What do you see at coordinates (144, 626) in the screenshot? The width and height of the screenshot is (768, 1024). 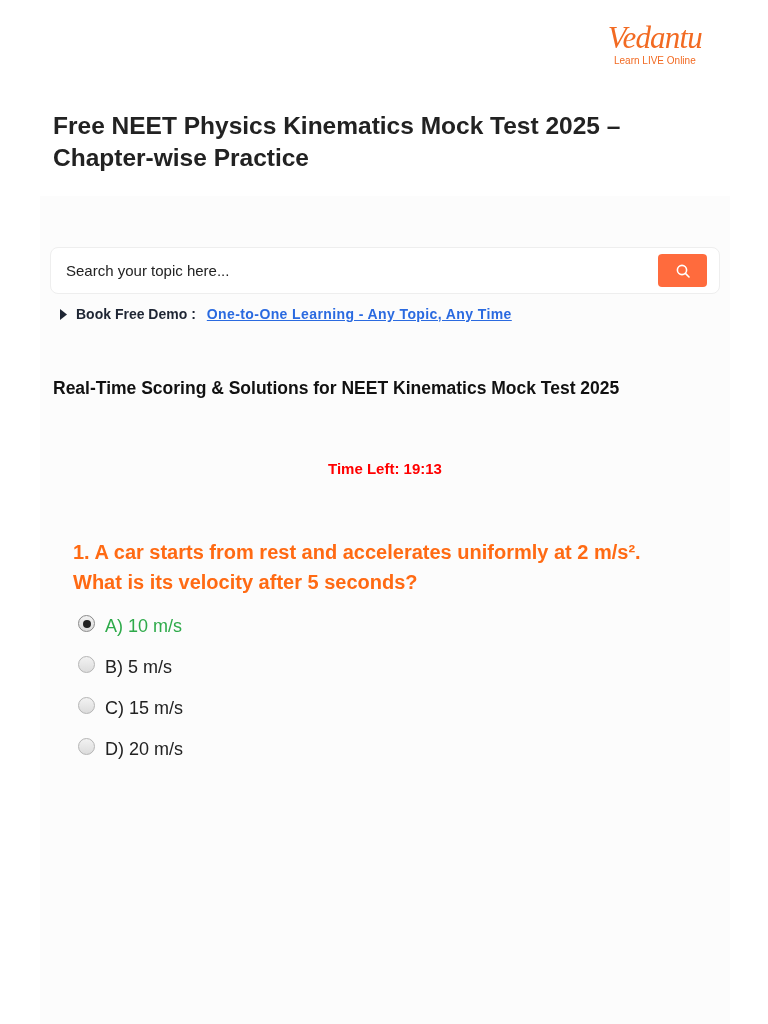 I see `option-label: A) 10 m/s` at bounding box center [144, 626].